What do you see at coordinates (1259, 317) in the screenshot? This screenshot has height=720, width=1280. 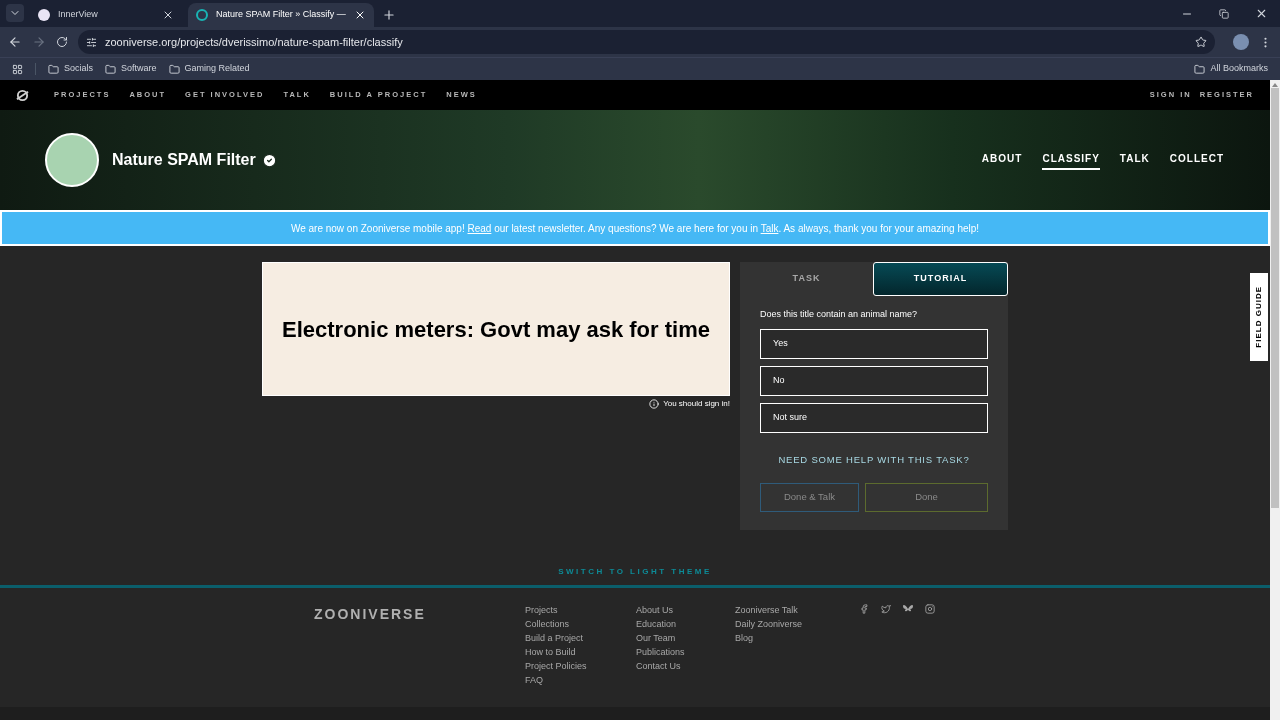 I see `field-guide-tab: FIELD GUIDE` at bounding box center [1259, 317].